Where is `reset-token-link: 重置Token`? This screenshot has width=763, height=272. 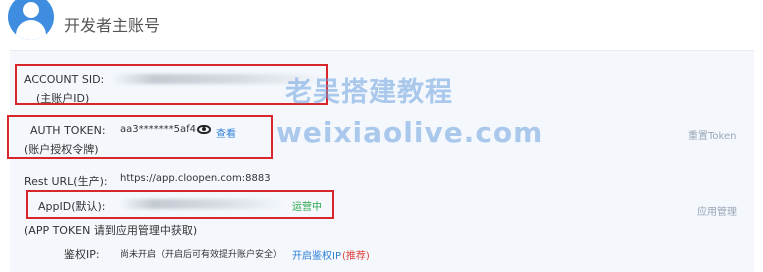 reset-token-link: 重置Token is located at coordinates (712, 134).